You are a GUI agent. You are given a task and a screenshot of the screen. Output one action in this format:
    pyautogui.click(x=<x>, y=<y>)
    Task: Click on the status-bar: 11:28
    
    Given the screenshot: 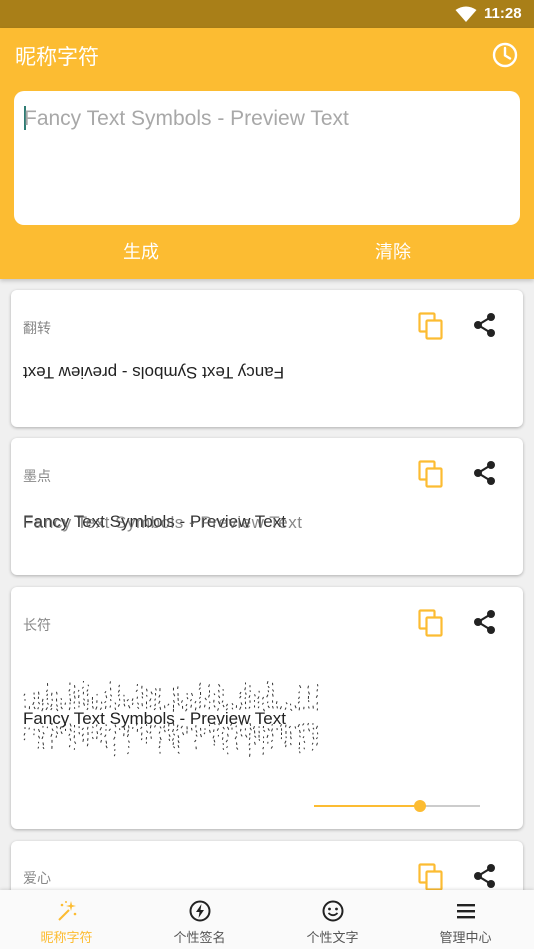 What is the action you would take?
    pyautogui.click(x=267, y=14)
    